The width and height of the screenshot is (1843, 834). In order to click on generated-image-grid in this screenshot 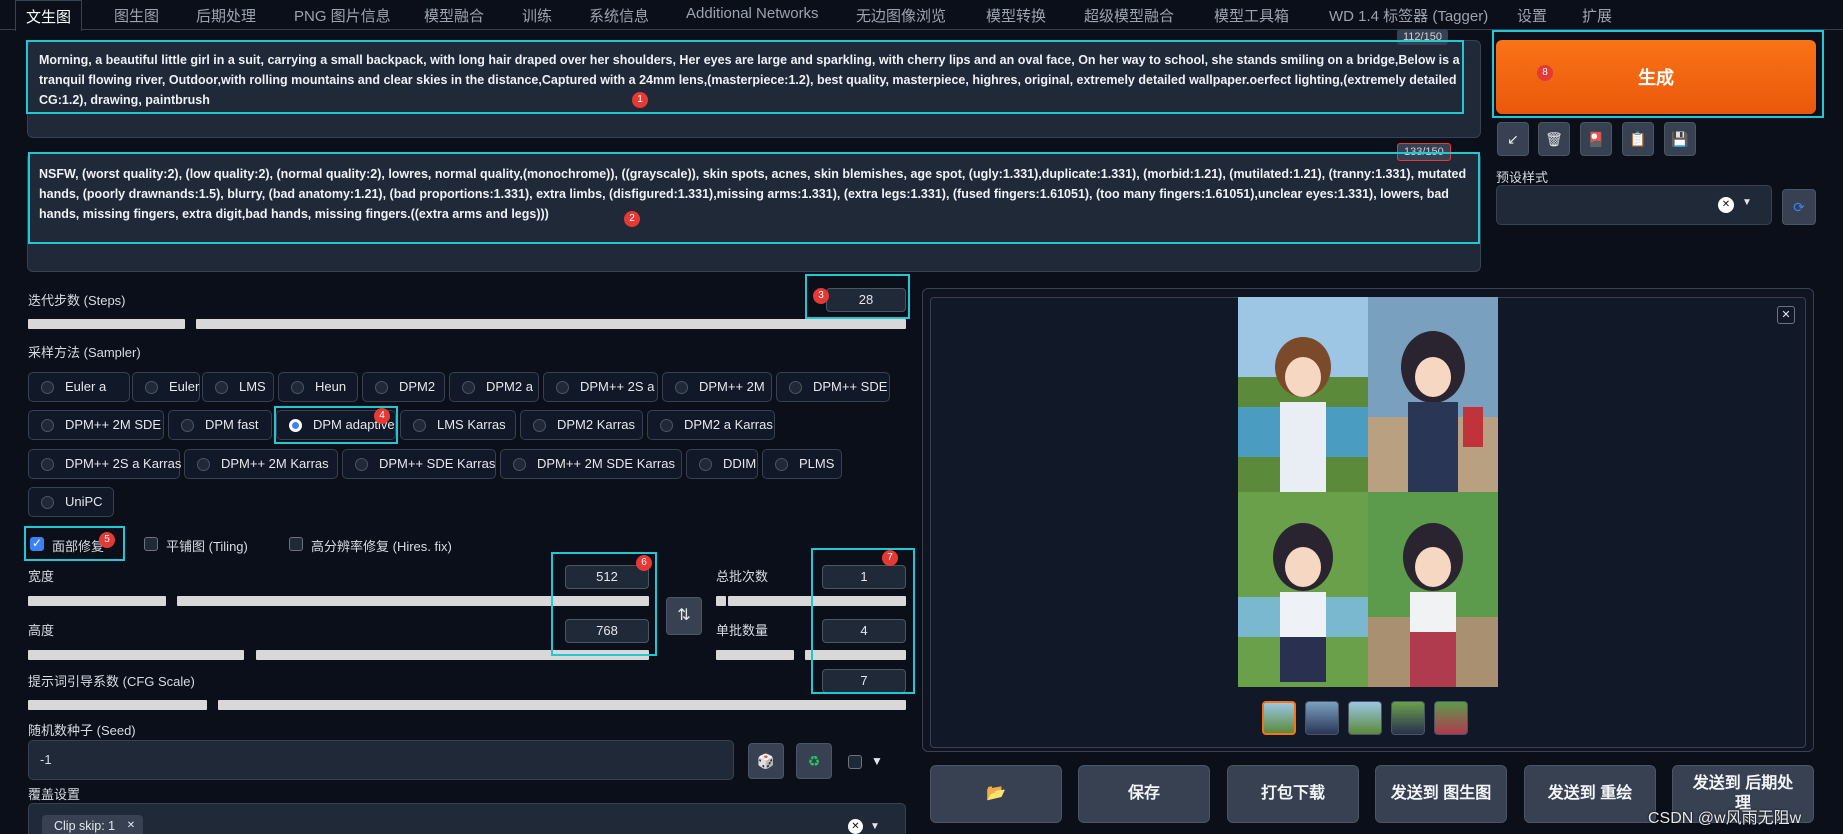, I will do `click(1368, 492)`.